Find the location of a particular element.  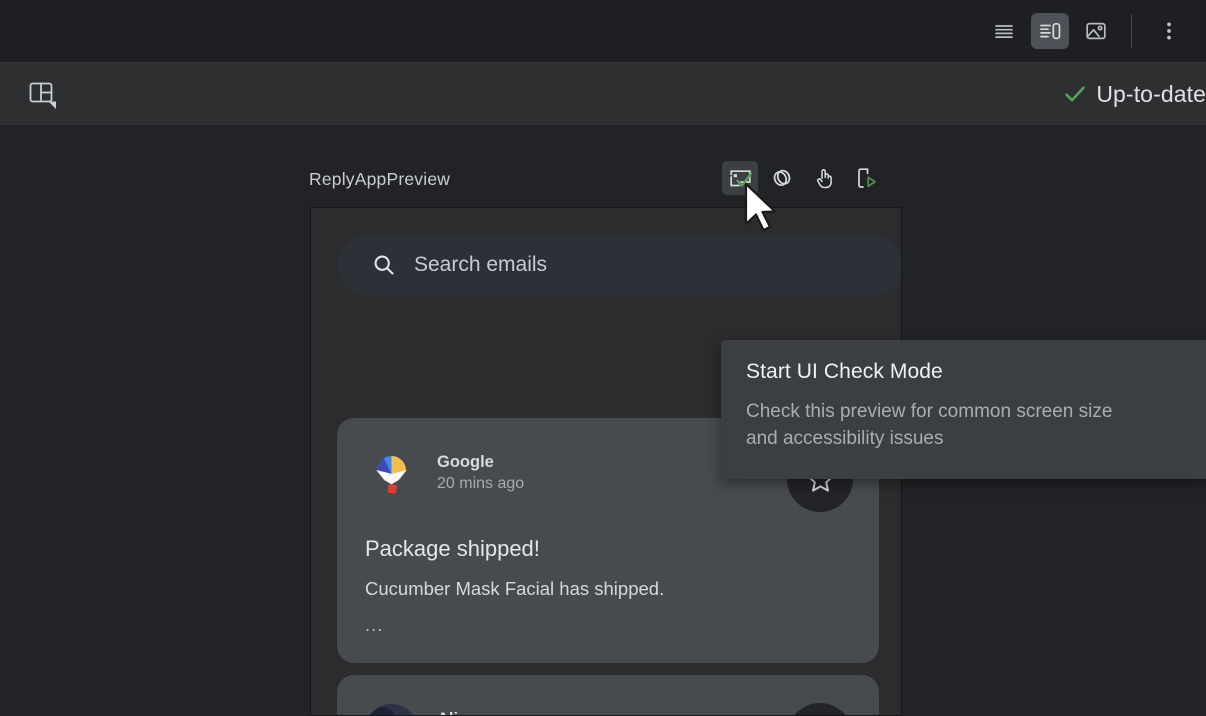

top-toolbar is located at coordinates (603, 31).